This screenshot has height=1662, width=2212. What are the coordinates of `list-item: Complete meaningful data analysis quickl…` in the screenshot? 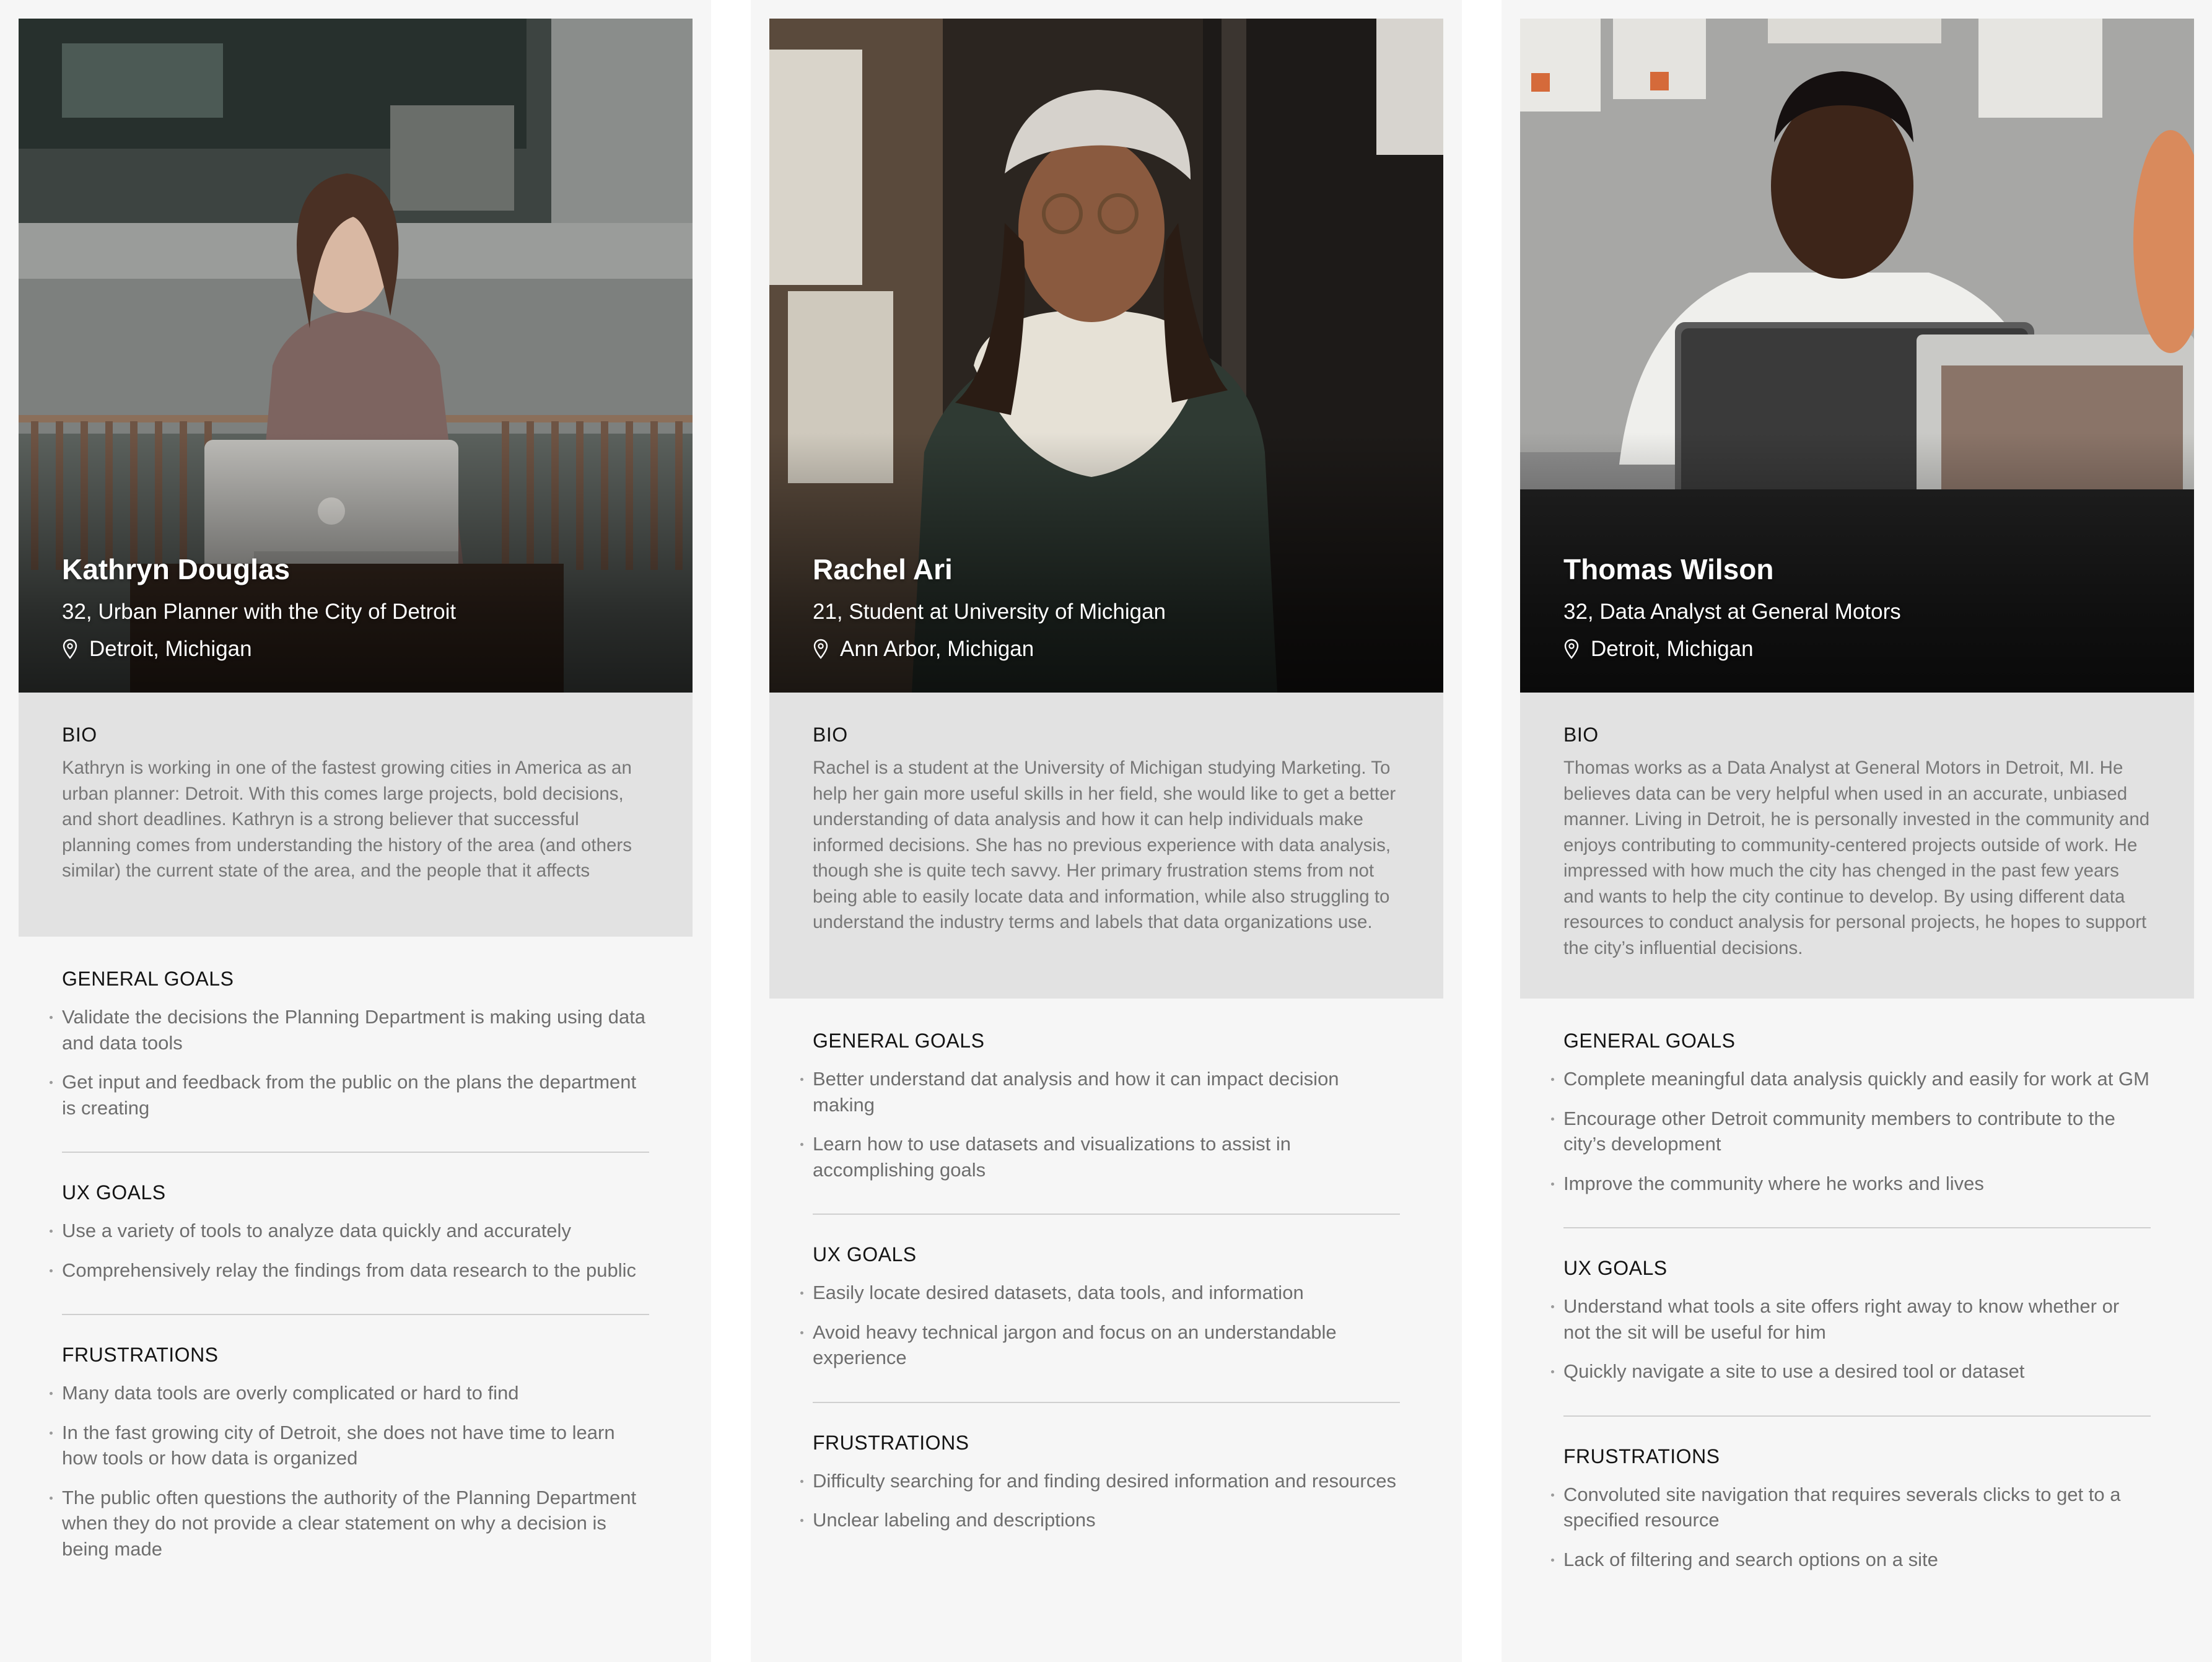 It's located at (1851, 1079).